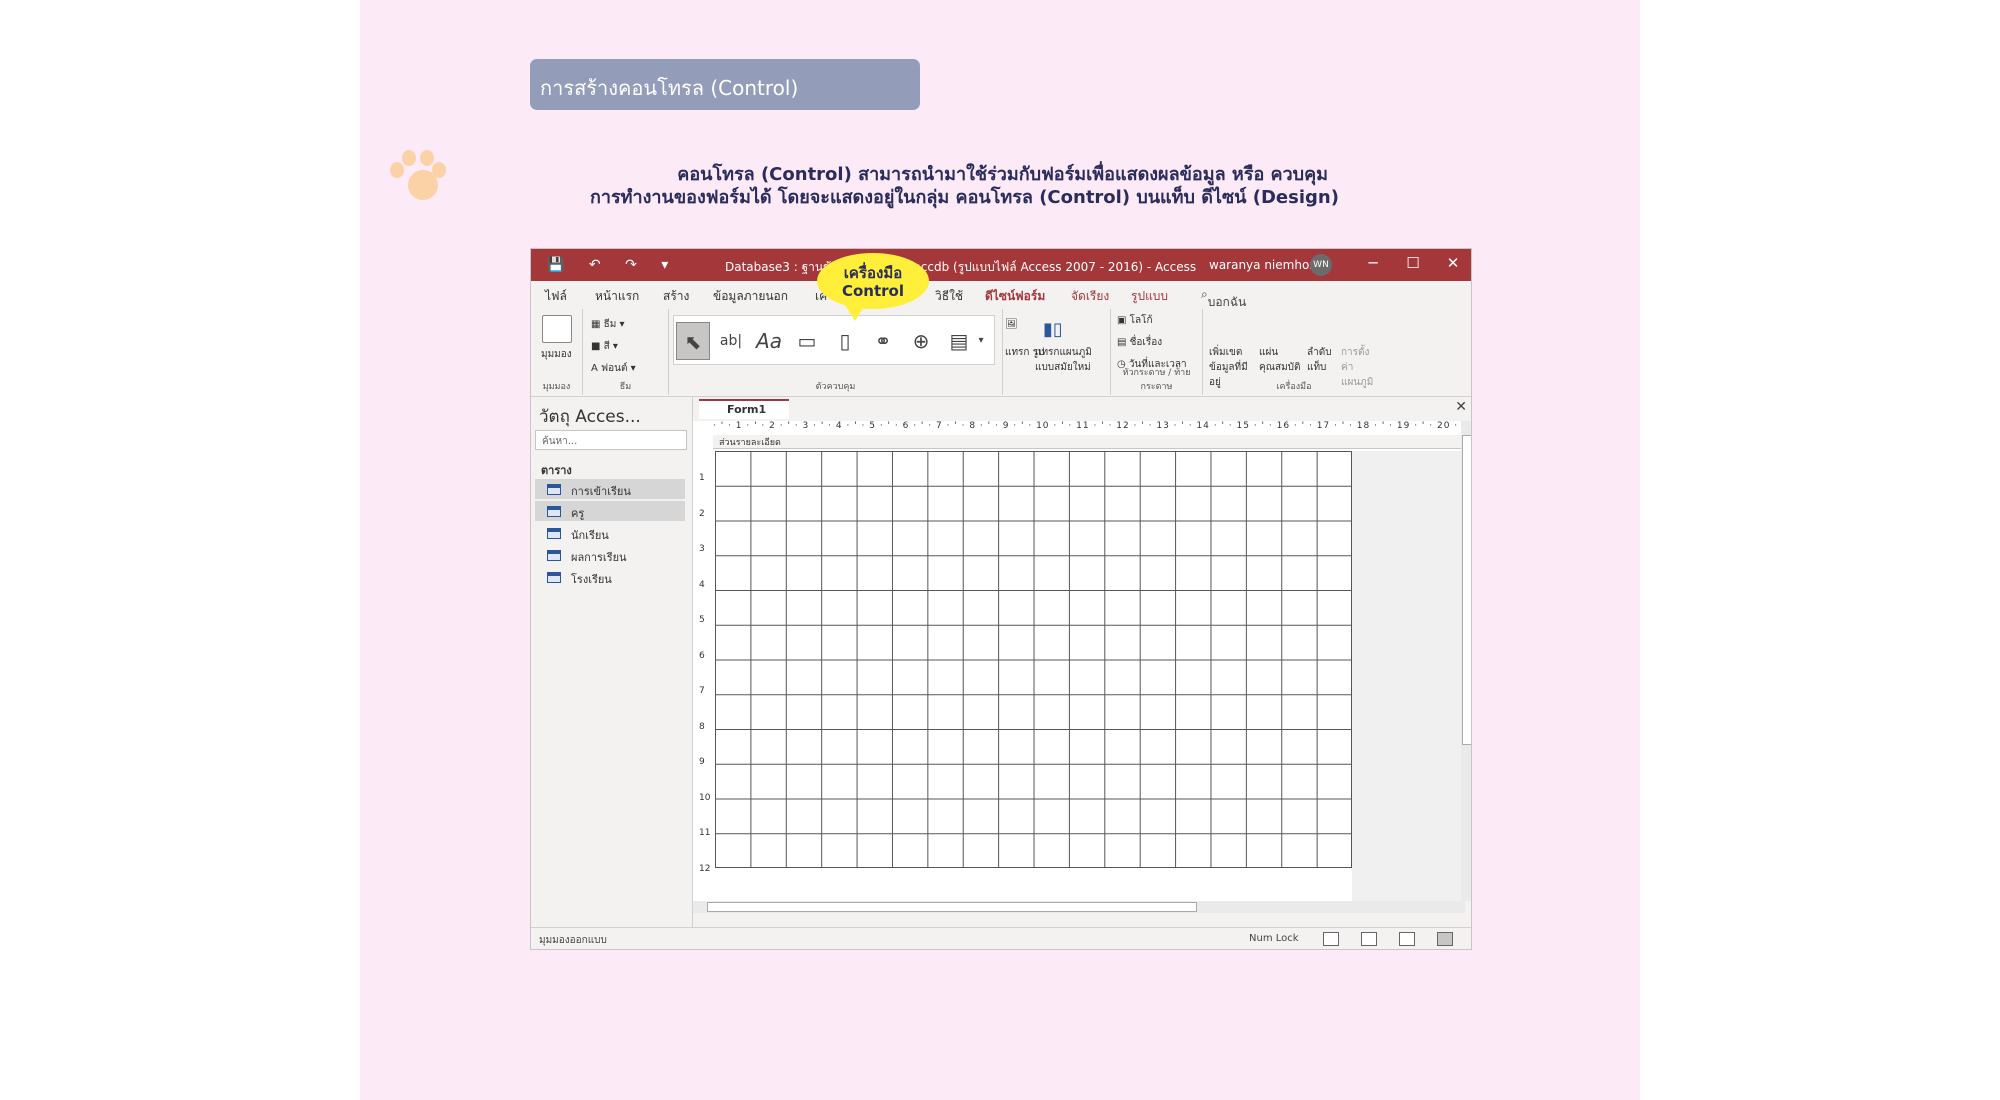  What do you see at coordinates (705, 833) in the screenshot?
I see `vertical-ruler-number: 11` at bounding box center [705, 833].